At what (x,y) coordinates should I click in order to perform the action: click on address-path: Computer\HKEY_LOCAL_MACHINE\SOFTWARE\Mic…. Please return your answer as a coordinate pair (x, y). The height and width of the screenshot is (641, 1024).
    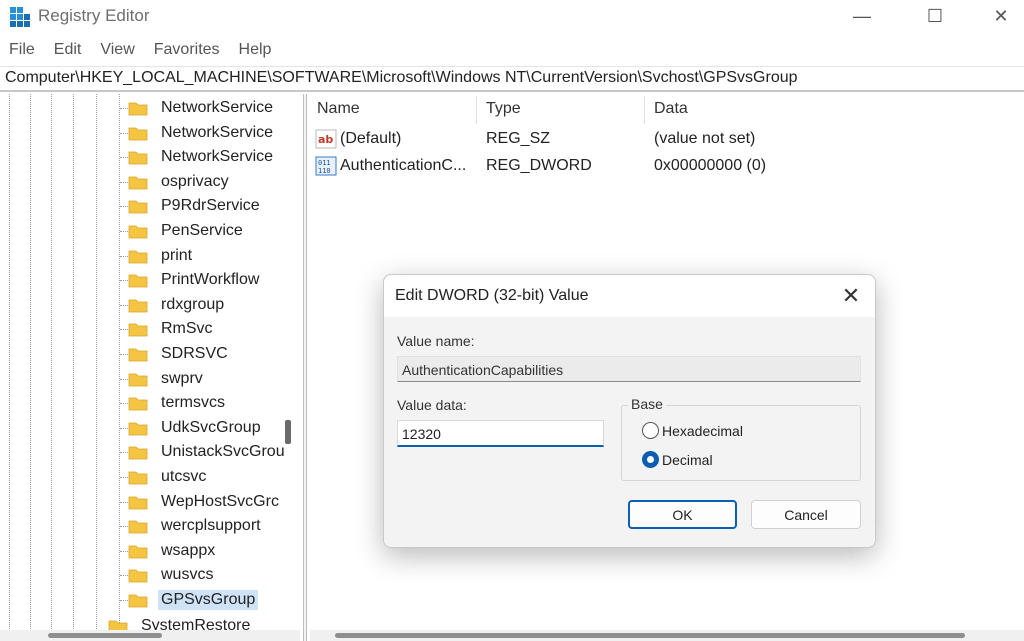
    Looking at the image, I should click on (401, 78).